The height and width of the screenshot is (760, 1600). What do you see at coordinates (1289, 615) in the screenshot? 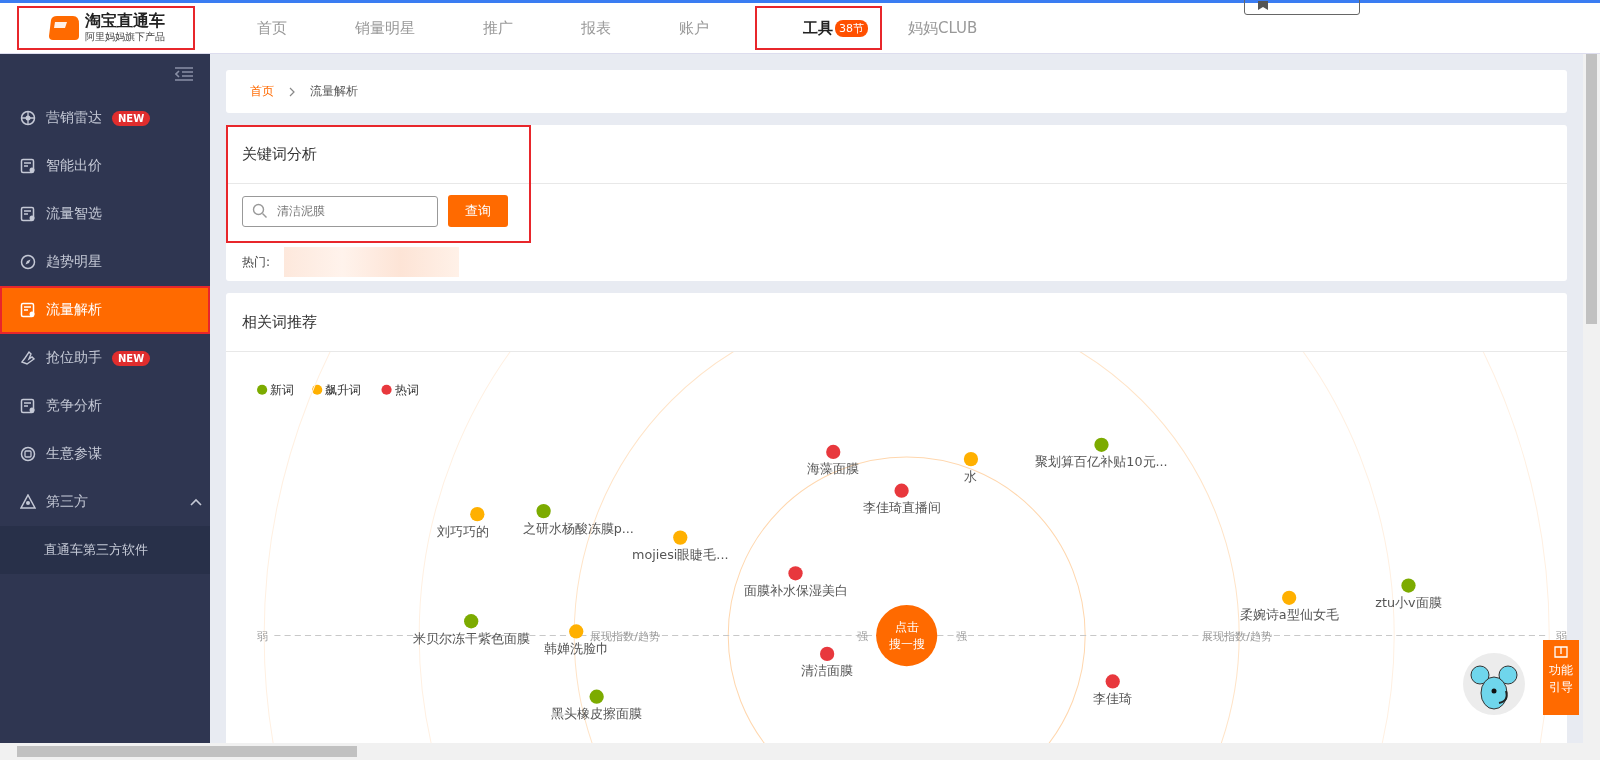
I see `keyword-label: 柔婉诗a型仙女毛` at bounding box center [1289, 615].